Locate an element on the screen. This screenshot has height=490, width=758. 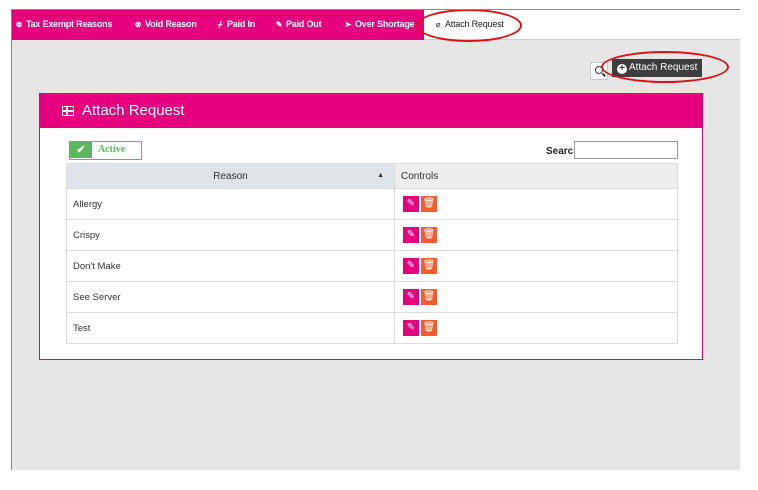
tab-tax-exempt-reasons: ⊗ Tax Exempt Reasons is located at coordinates (63, 25).